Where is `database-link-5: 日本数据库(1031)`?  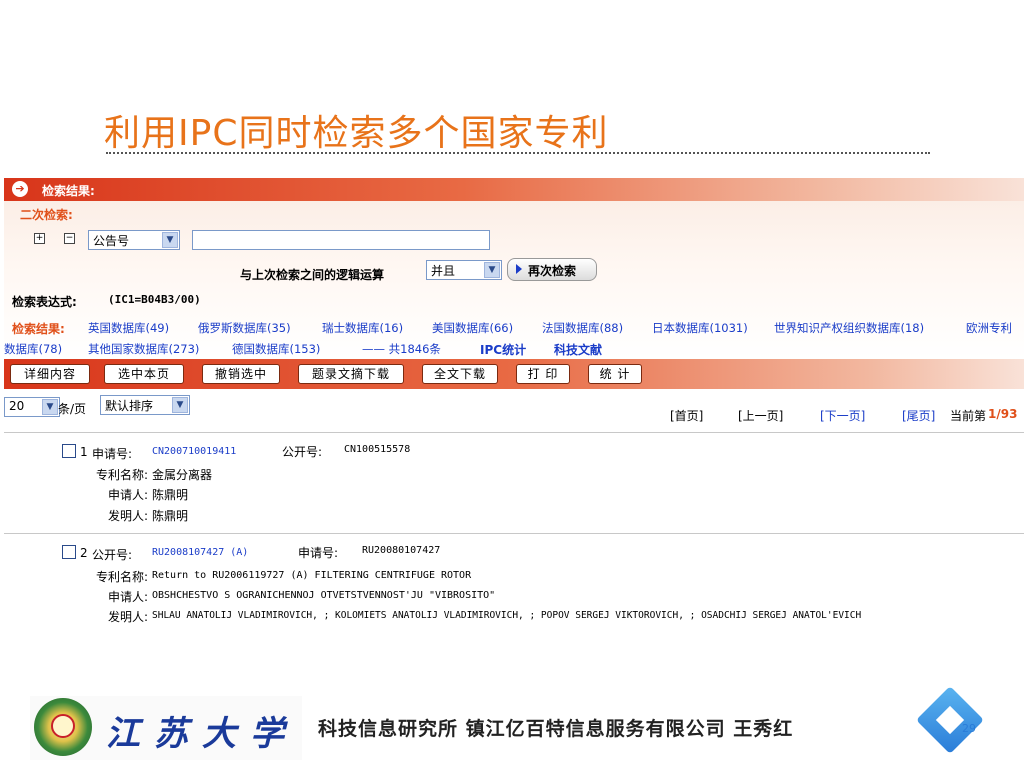 database-link-5: 日本数据库(1031) is located at coordinates (700, 328).